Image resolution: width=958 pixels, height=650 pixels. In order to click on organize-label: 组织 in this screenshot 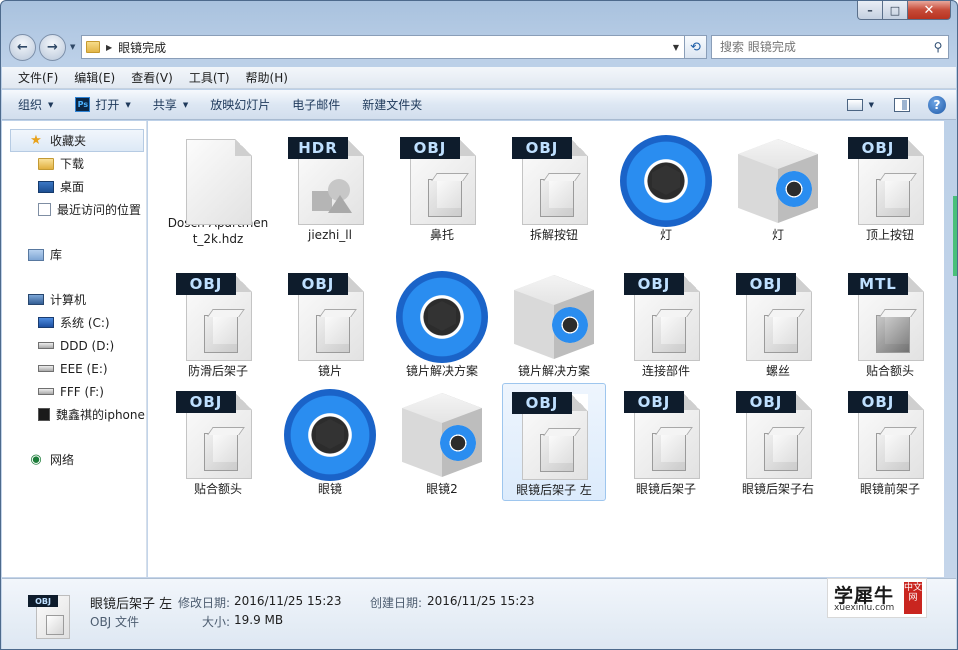, I will do `click(30, 105)`.